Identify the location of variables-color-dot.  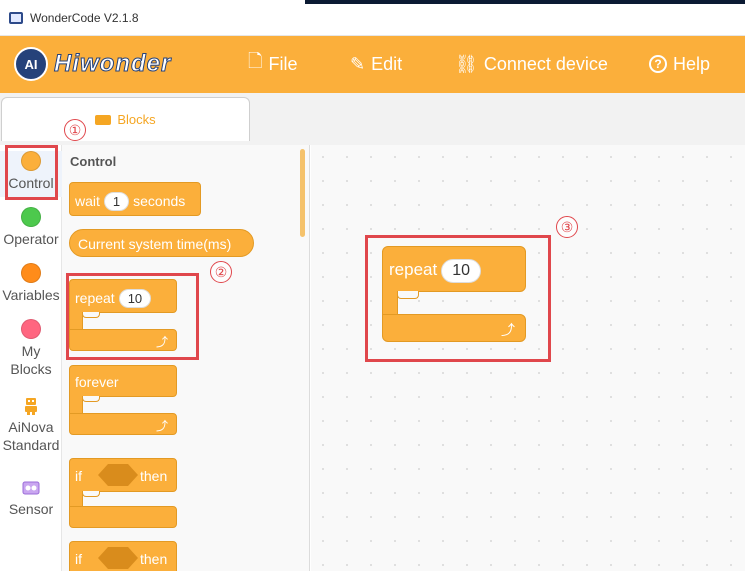
(31, 273).